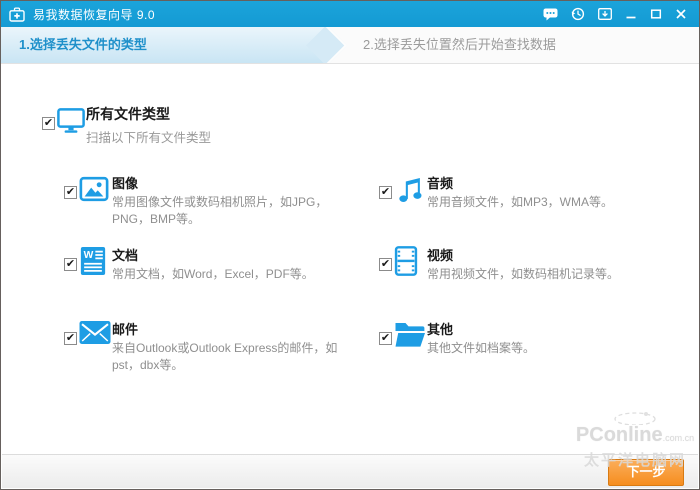  I want to click on tray-window-icon, so click(605, 14).